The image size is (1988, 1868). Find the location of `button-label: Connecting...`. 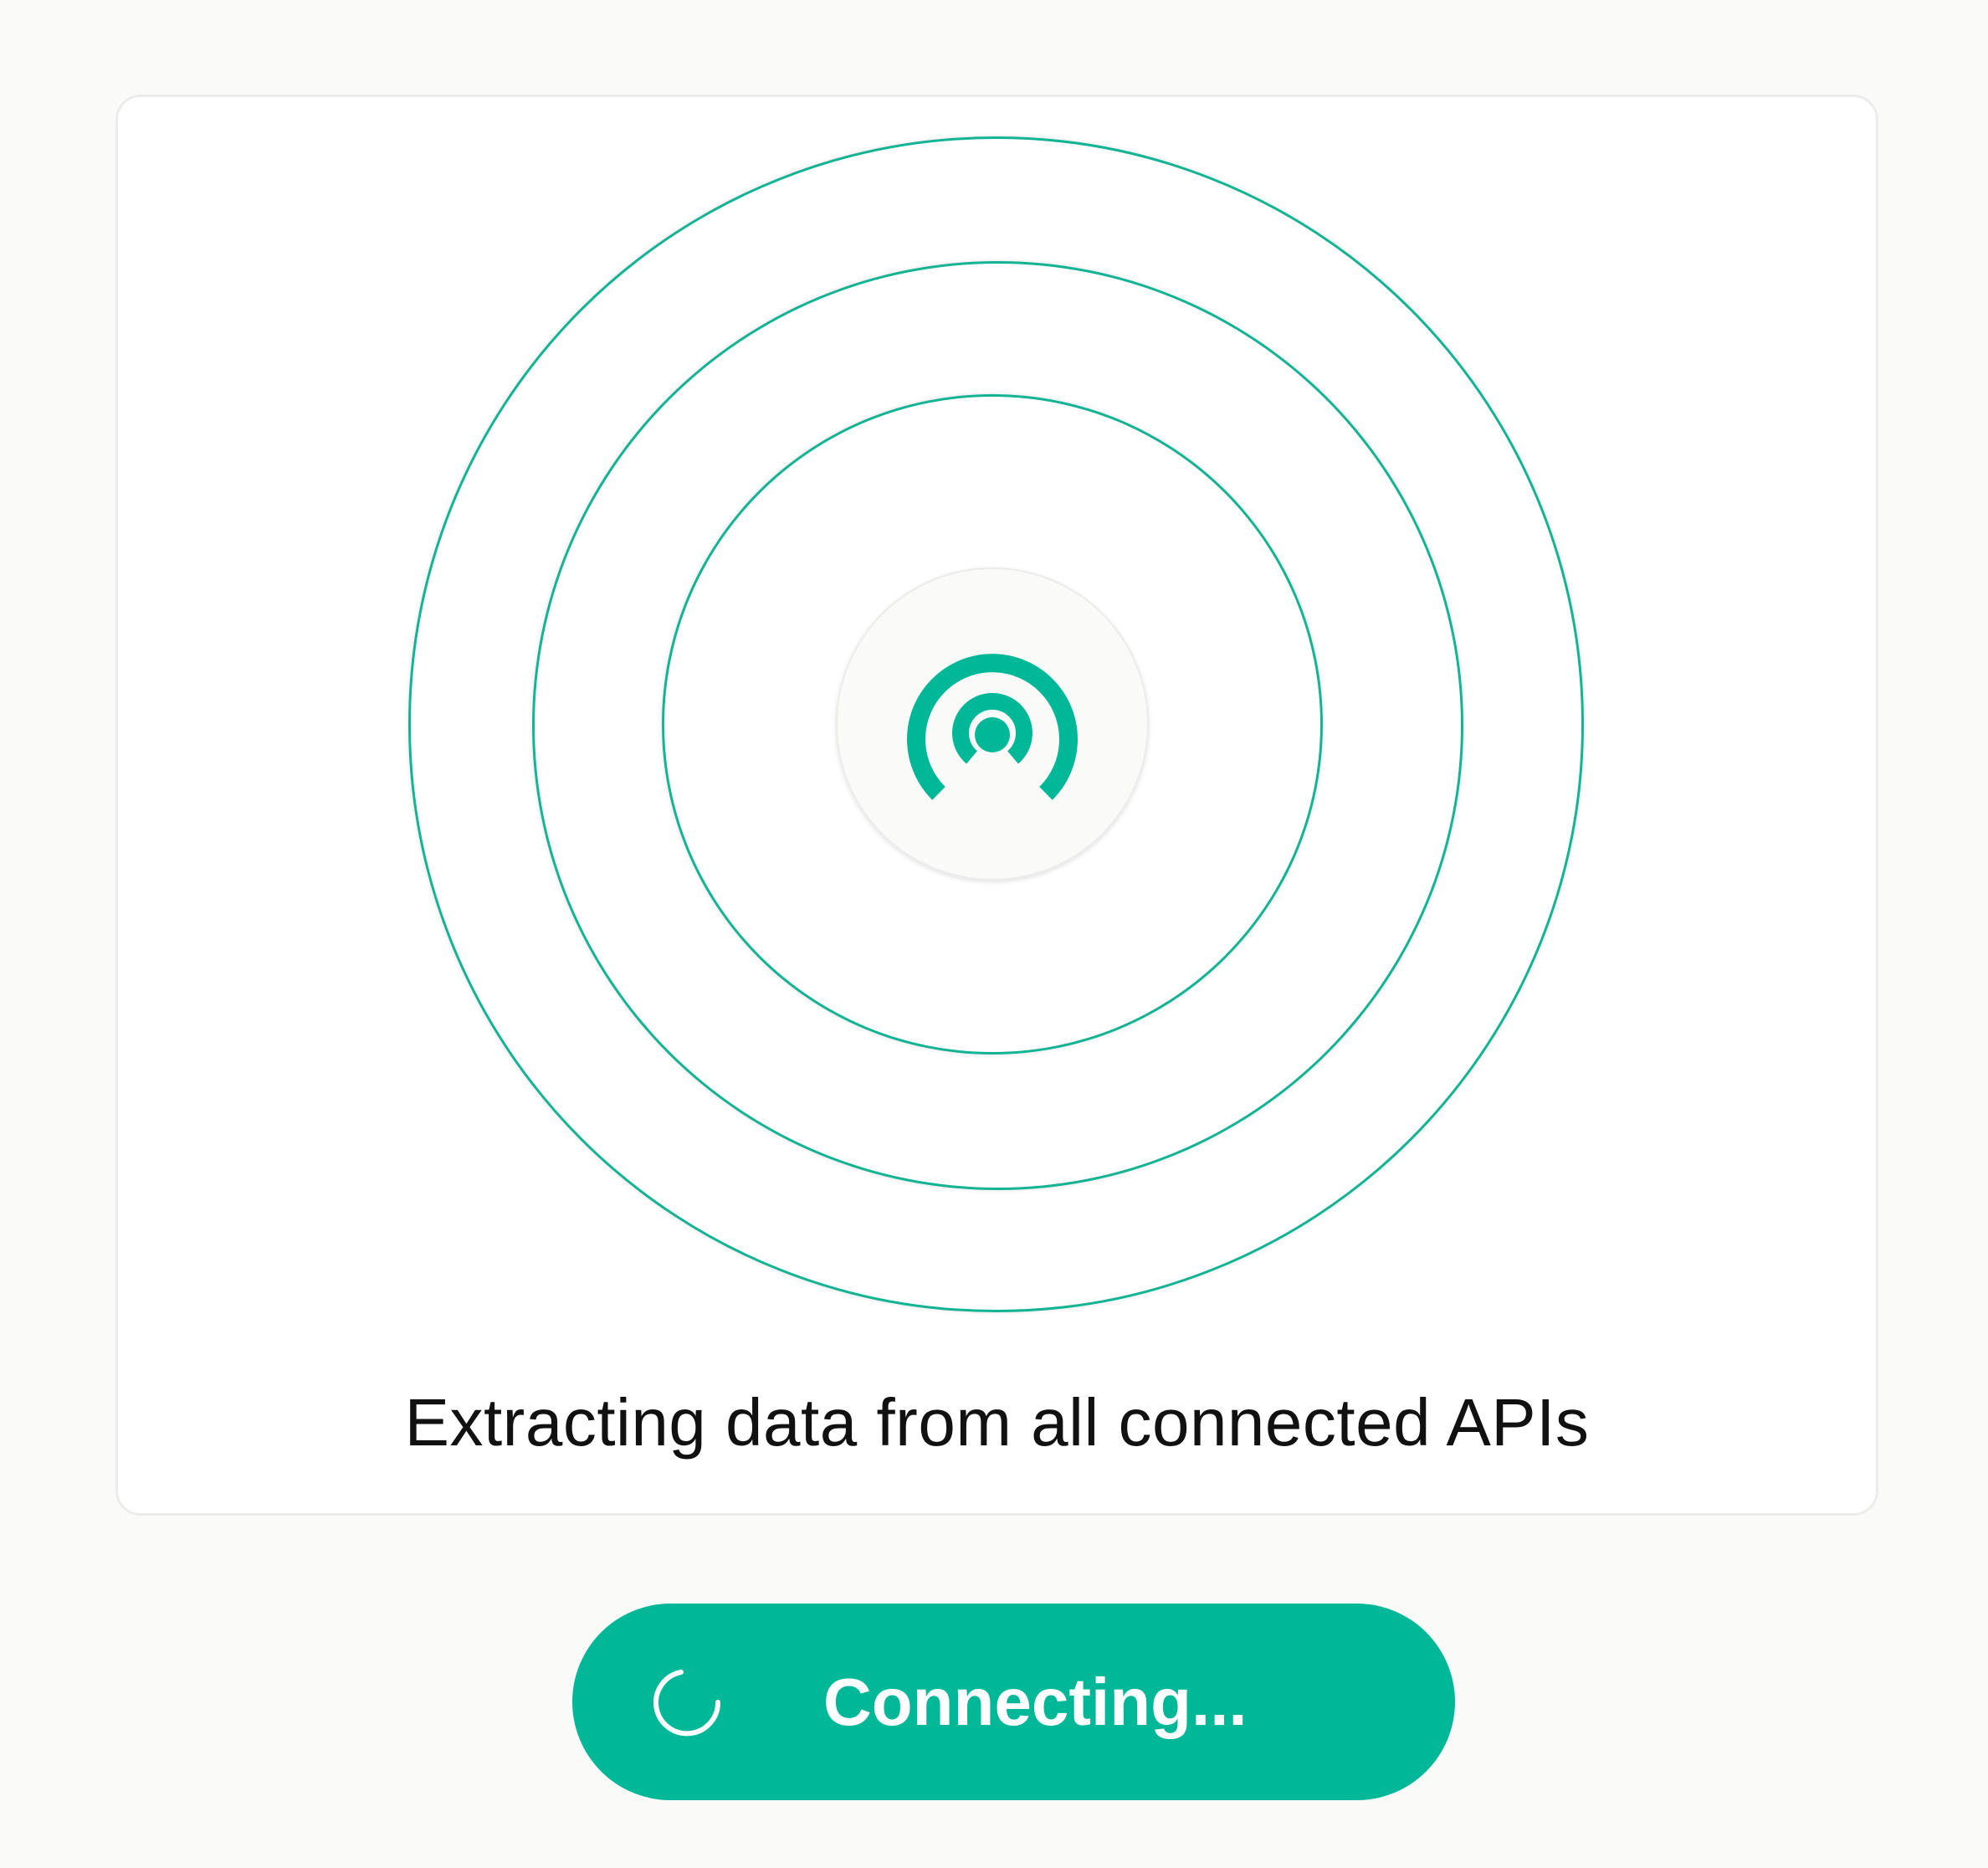

button-label: Connecting... is located at coordinates (1035, 1702).